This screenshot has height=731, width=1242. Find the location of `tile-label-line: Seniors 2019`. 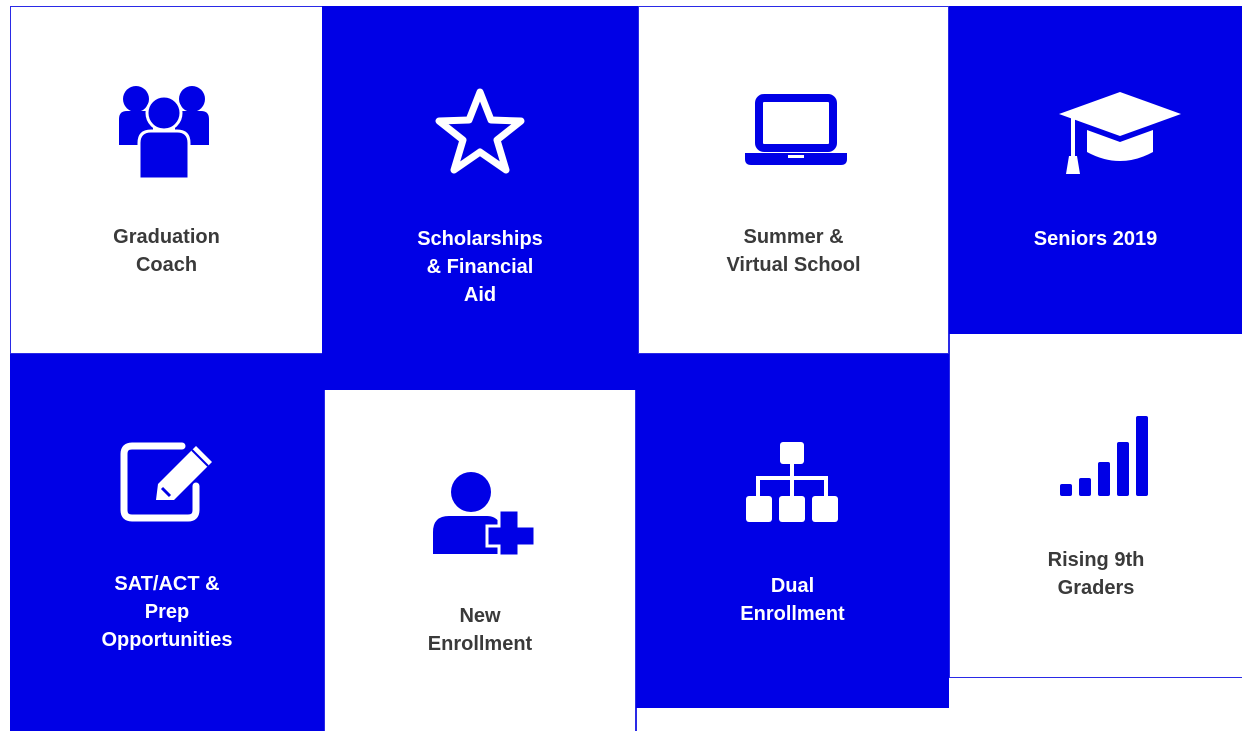

tile-label-line: Seniors 2019 is located at coordinates (1095, 239).